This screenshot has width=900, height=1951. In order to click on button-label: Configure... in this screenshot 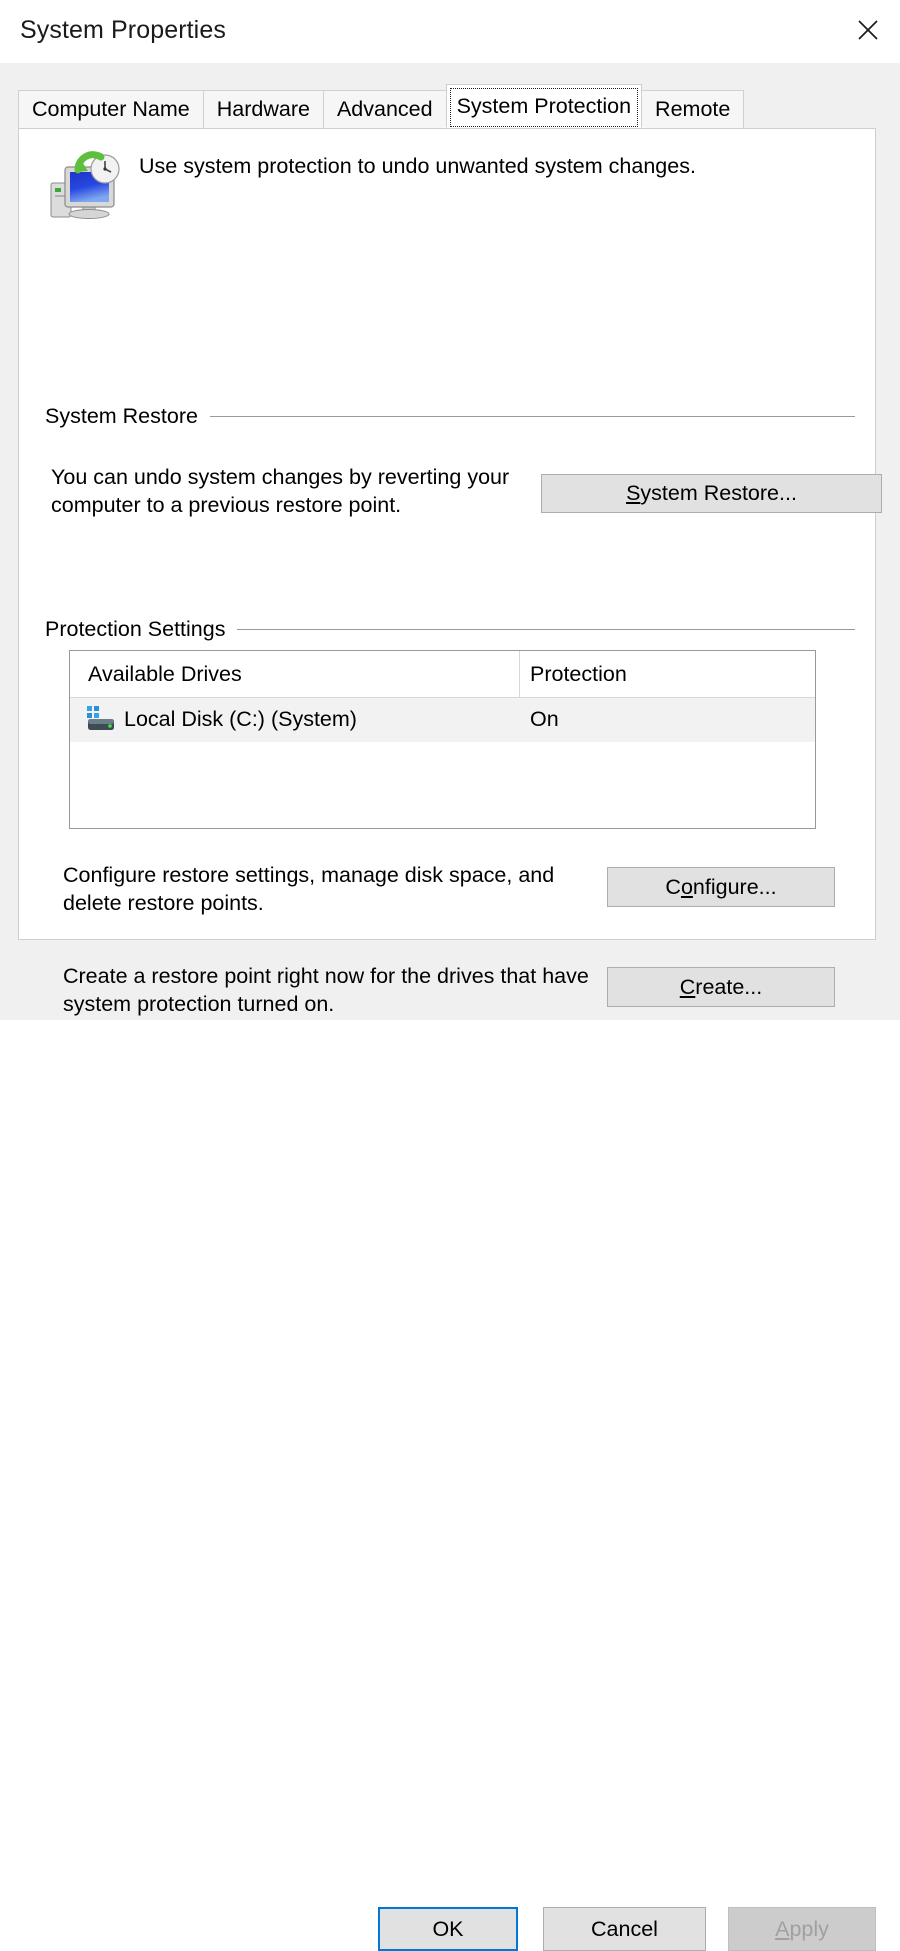, I will do `click(720, 887)`.